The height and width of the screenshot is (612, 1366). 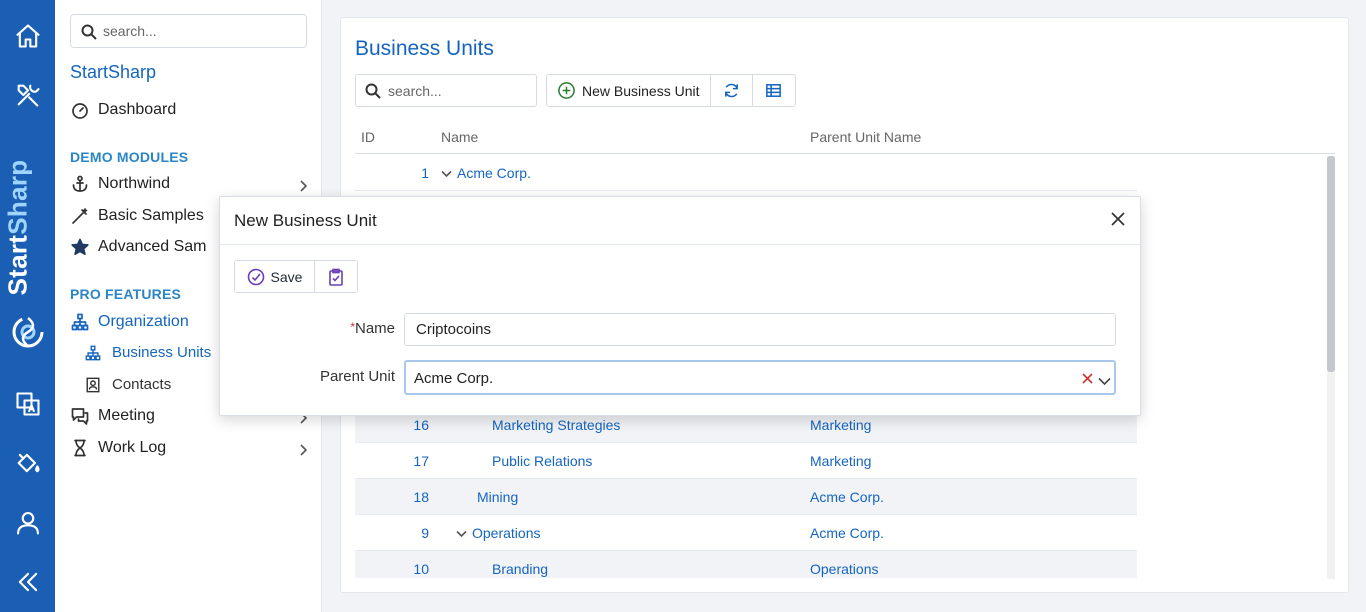 I want to click on sidebar-subitem-business-units: Business Units, so click(x=148, y=352).